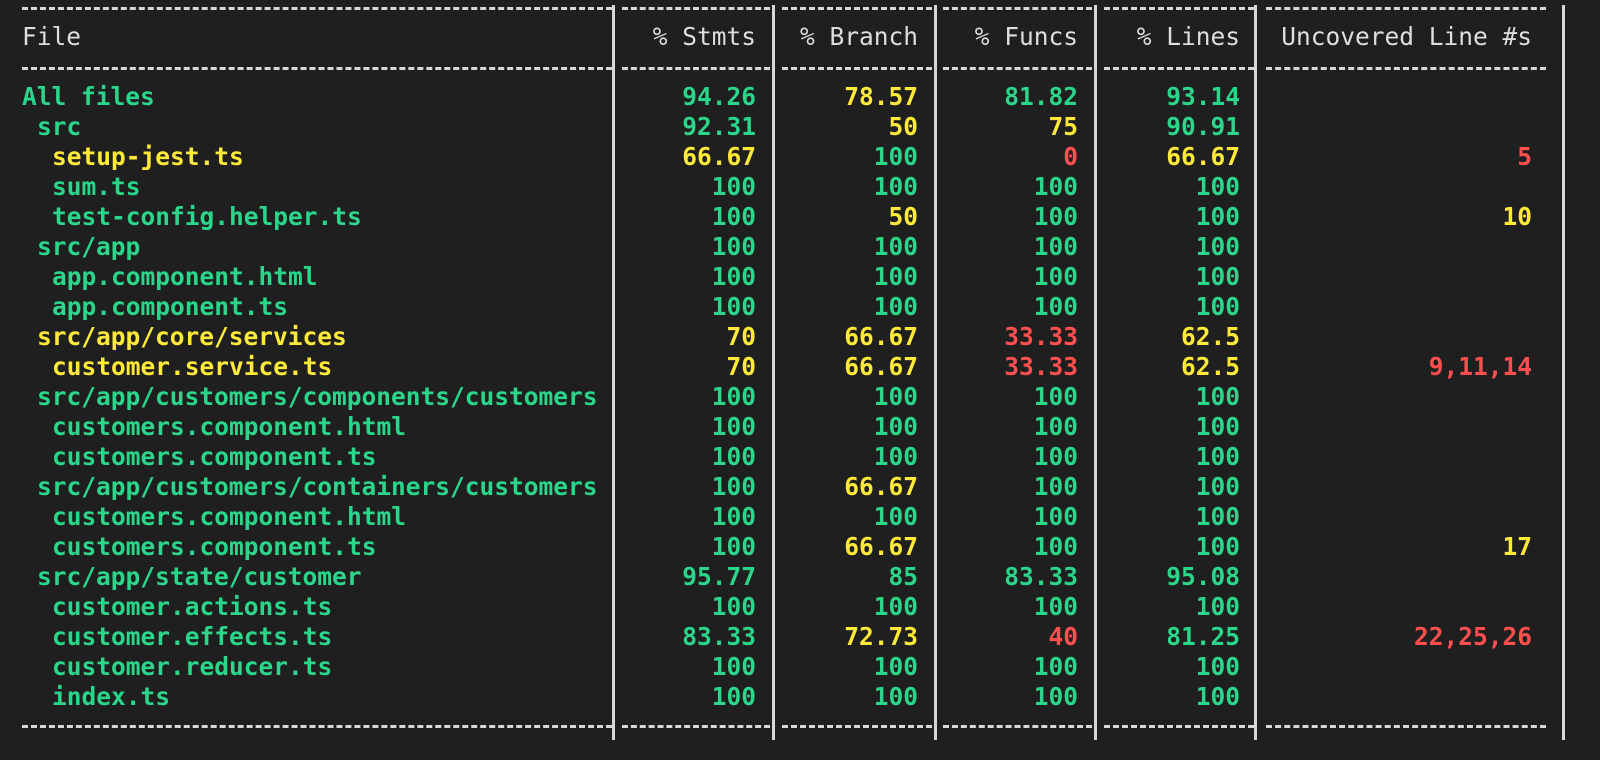  Describe the element at coordinates (719, 156) in the screenshot. I see `stmts-percent-cell: 66.67` at that location.